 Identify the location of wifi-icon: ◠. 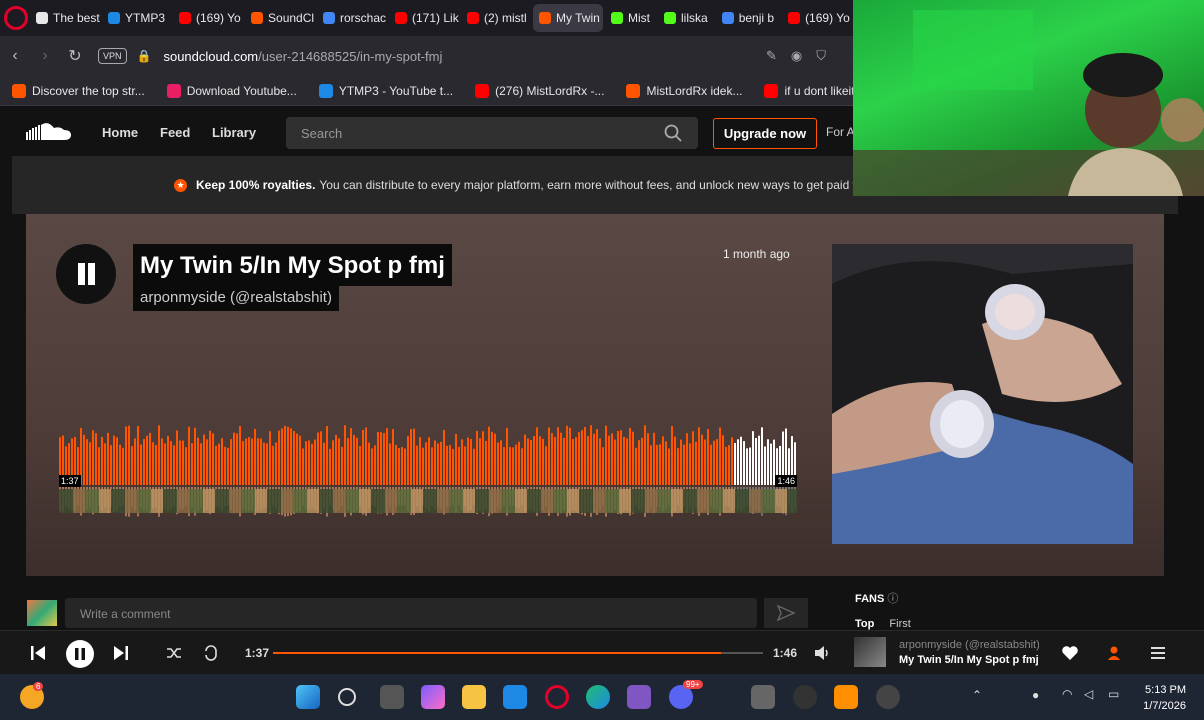
(1067, 694).